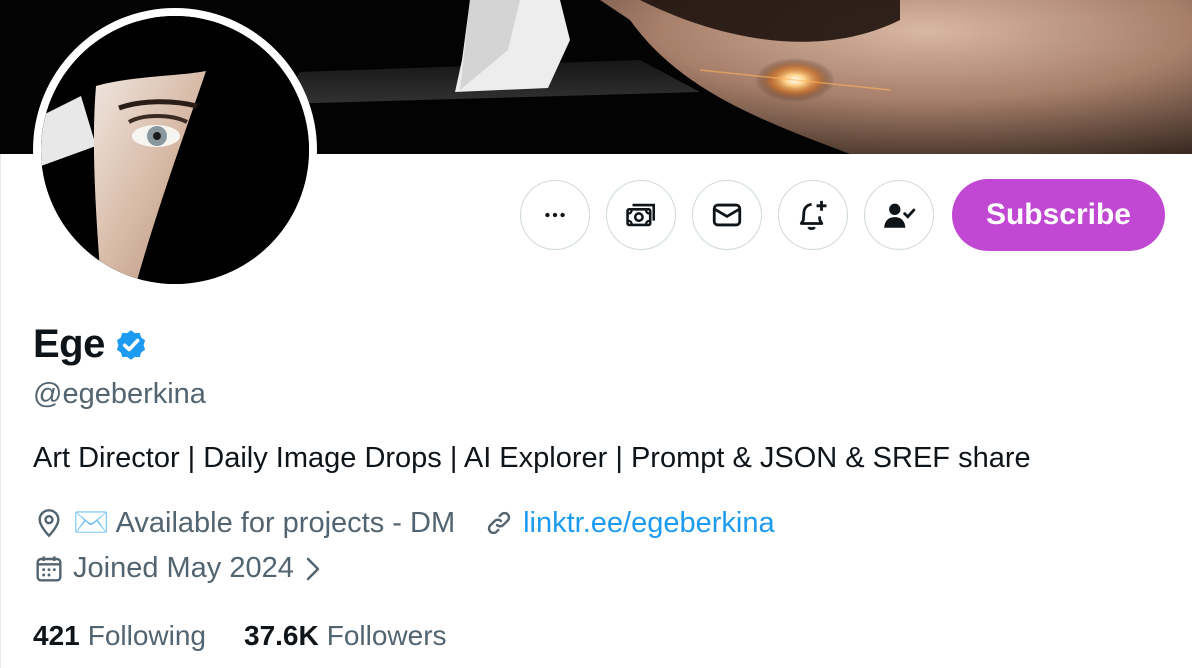 The image size is (1192, 668). Describe the element at coordinates (313, 568) in the screenshot. I see `chevron-right-icon` at that location.